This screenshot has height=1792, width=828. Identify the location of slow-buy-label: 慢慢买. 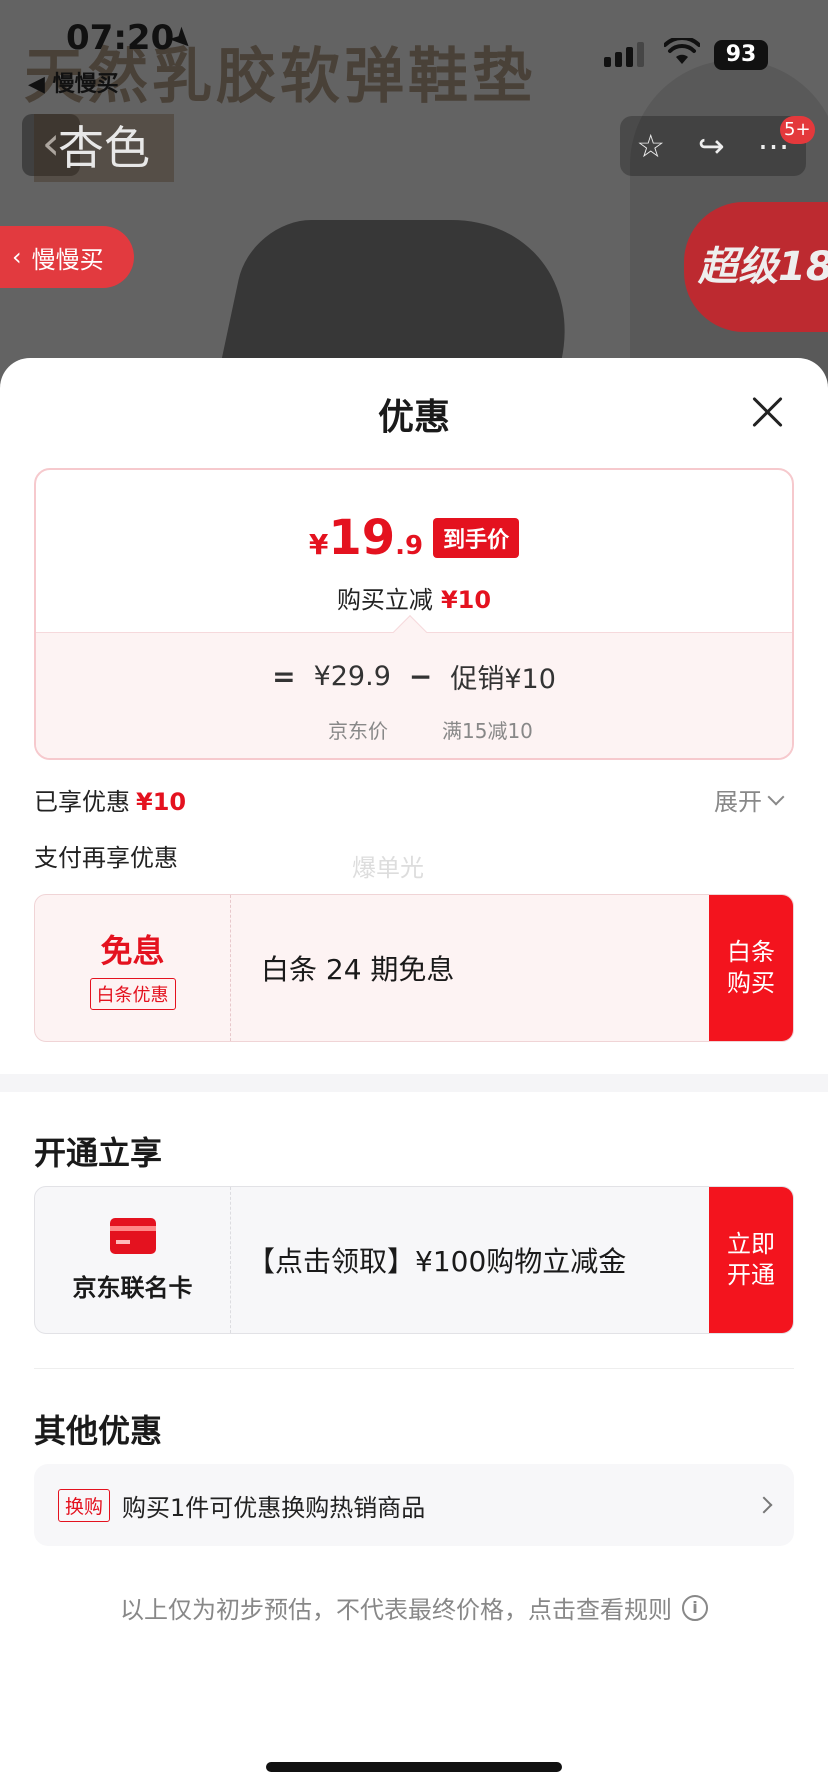
(67, 259).